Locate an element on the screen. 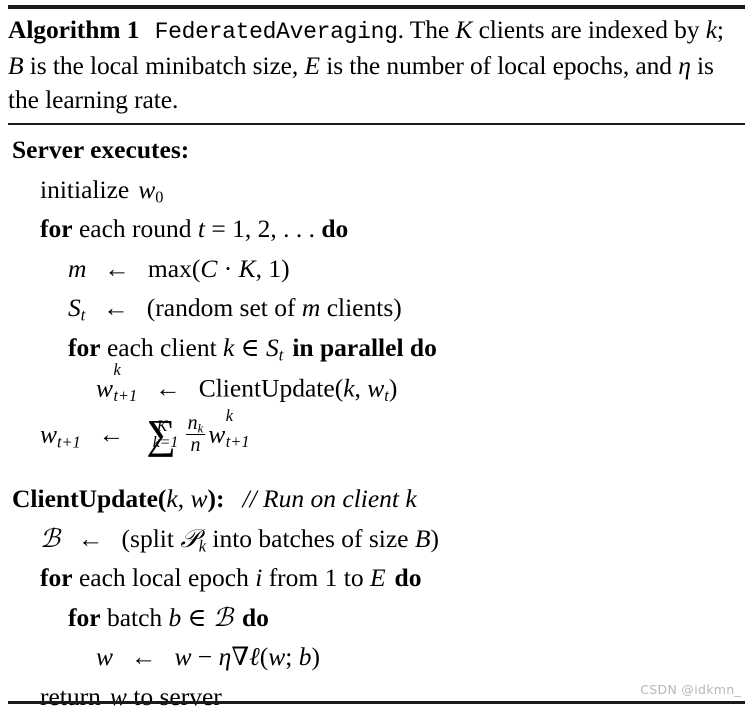 The height and width of the screenshot is (716, 753). param-k: k is located at coordinates (171, 498).